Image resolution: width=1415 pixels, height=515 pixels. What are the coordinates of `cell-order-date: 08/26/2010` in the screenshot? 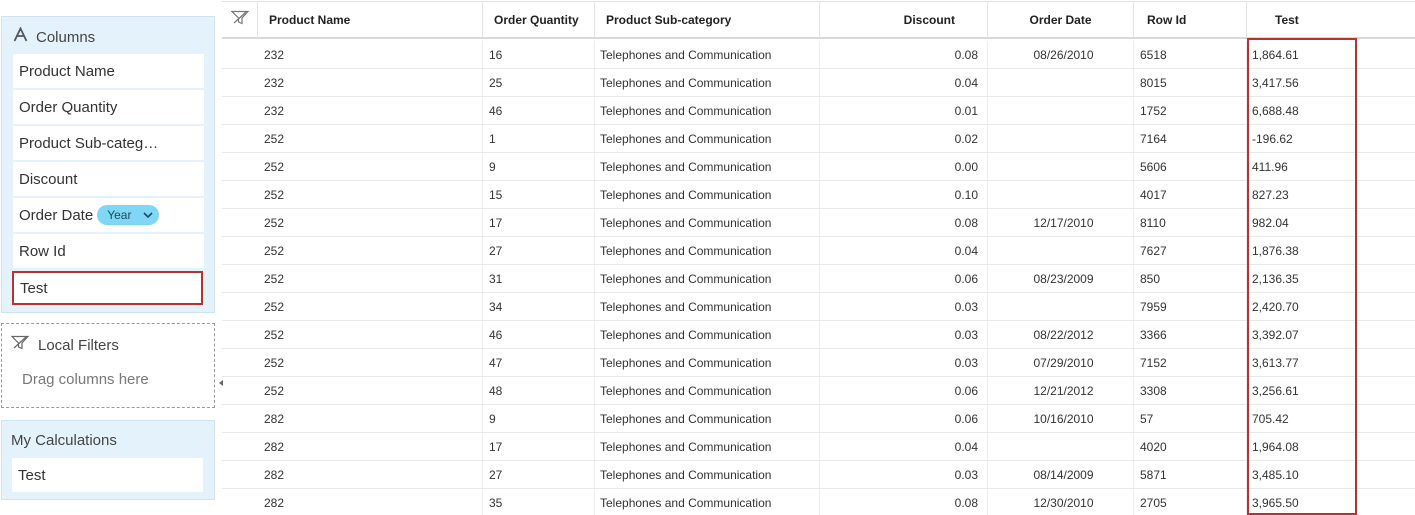 It's located at (1061, 54).